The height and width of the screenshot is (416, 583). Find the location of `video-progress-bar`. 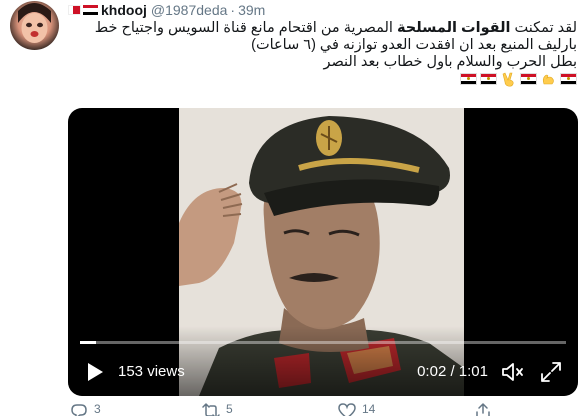

video-progress-bar is located at coordinates (323, 342).